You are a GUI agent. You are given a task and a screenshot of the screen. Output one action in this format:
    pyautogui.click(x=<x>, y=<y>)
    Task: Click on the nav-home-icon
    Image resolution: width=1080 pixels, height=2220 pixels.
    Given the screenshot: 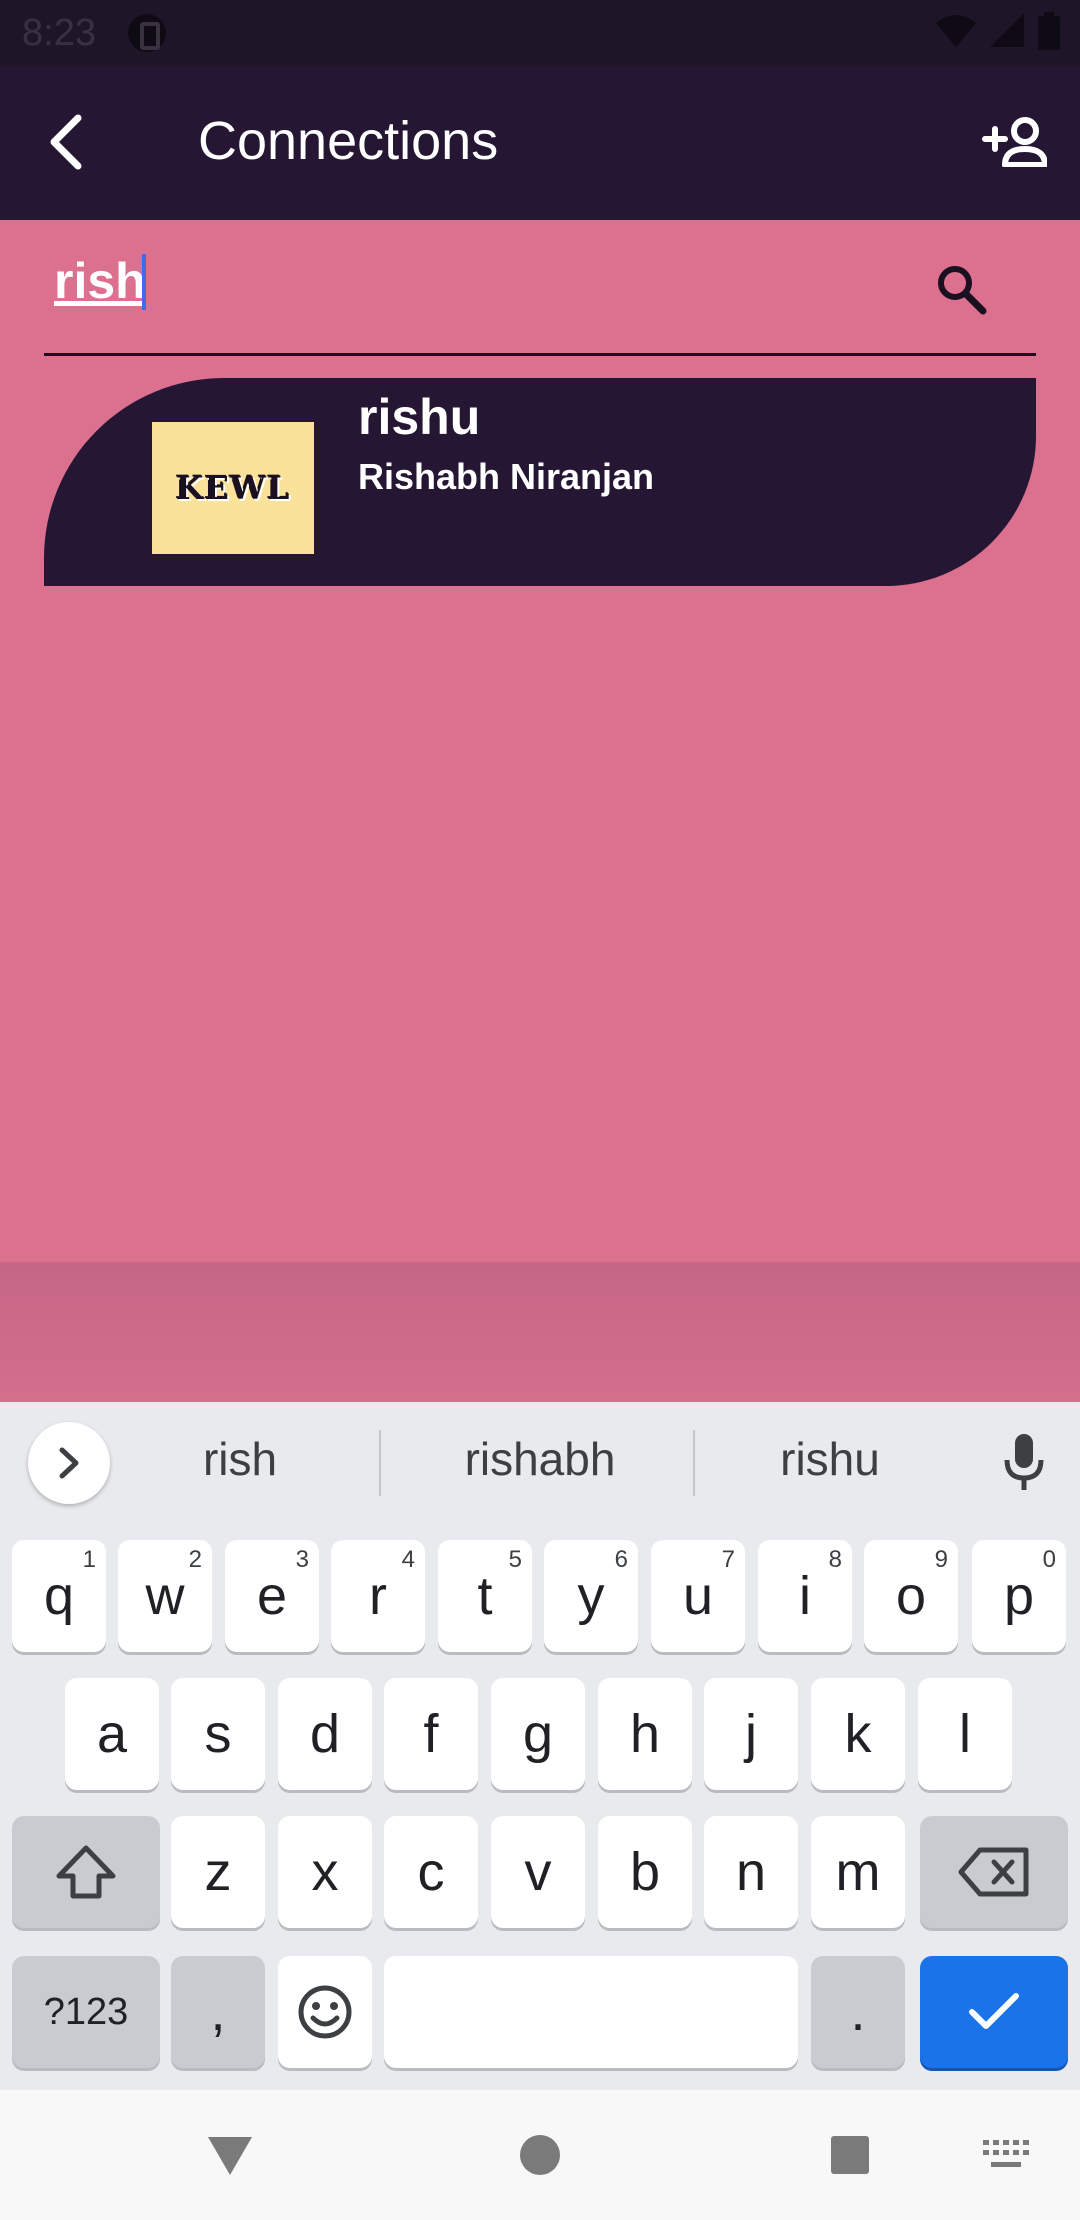 What is the action you would take?
    pyautogui.click(x=540, y=2155)
    